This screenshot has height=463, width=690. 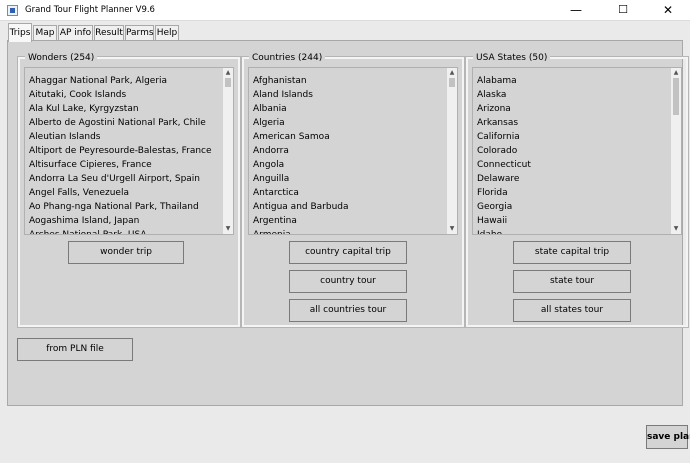 I want to click on list-item: Delaware, so click(x=572, y=179).